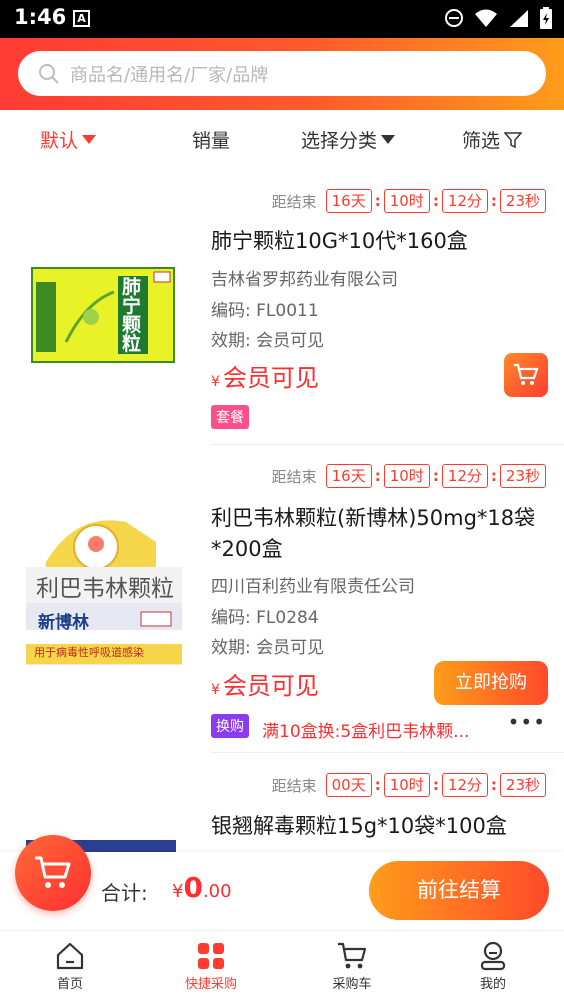  I want to click on nav-home: 首页, so click(70, 965).